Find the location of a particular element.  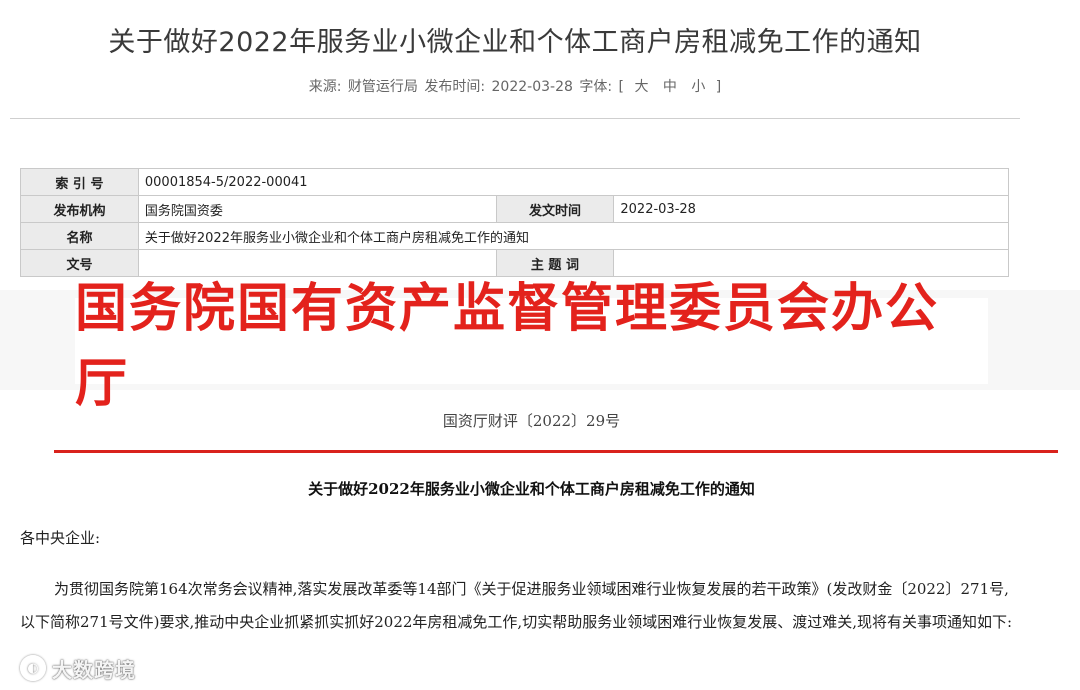

table-row: 索 引 号 00001854-5/2022-00041 is located at coordinates (515, 182).